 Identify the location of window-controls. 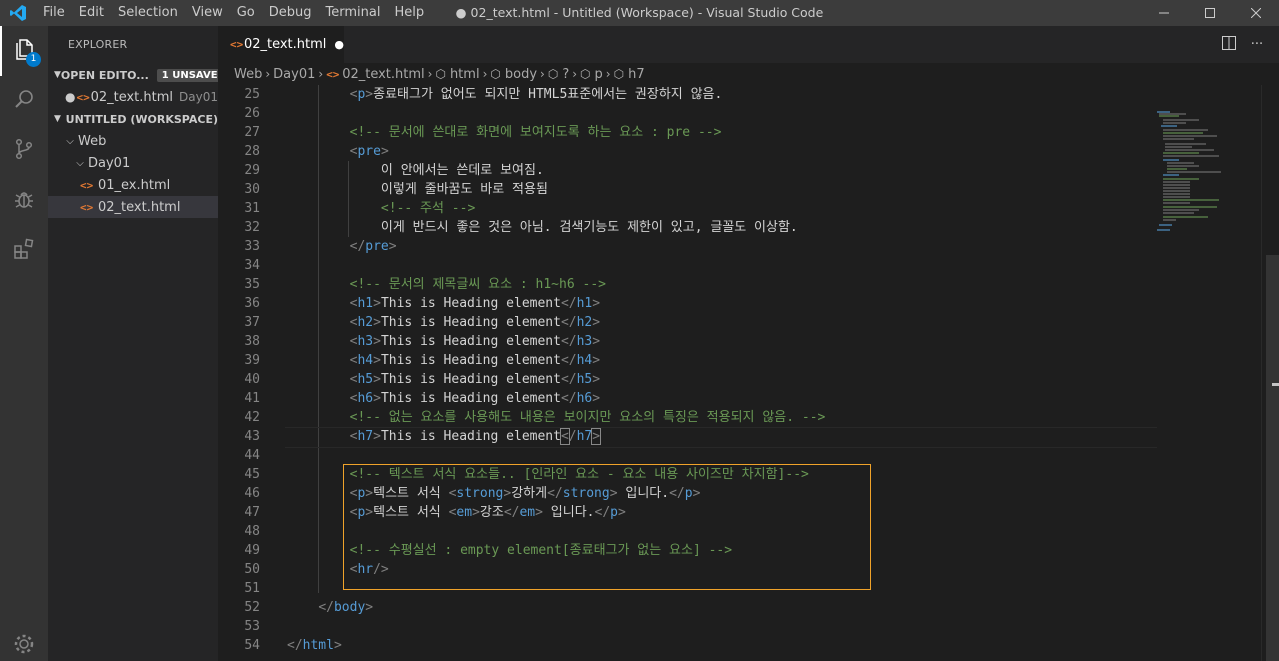
(1210, 13).